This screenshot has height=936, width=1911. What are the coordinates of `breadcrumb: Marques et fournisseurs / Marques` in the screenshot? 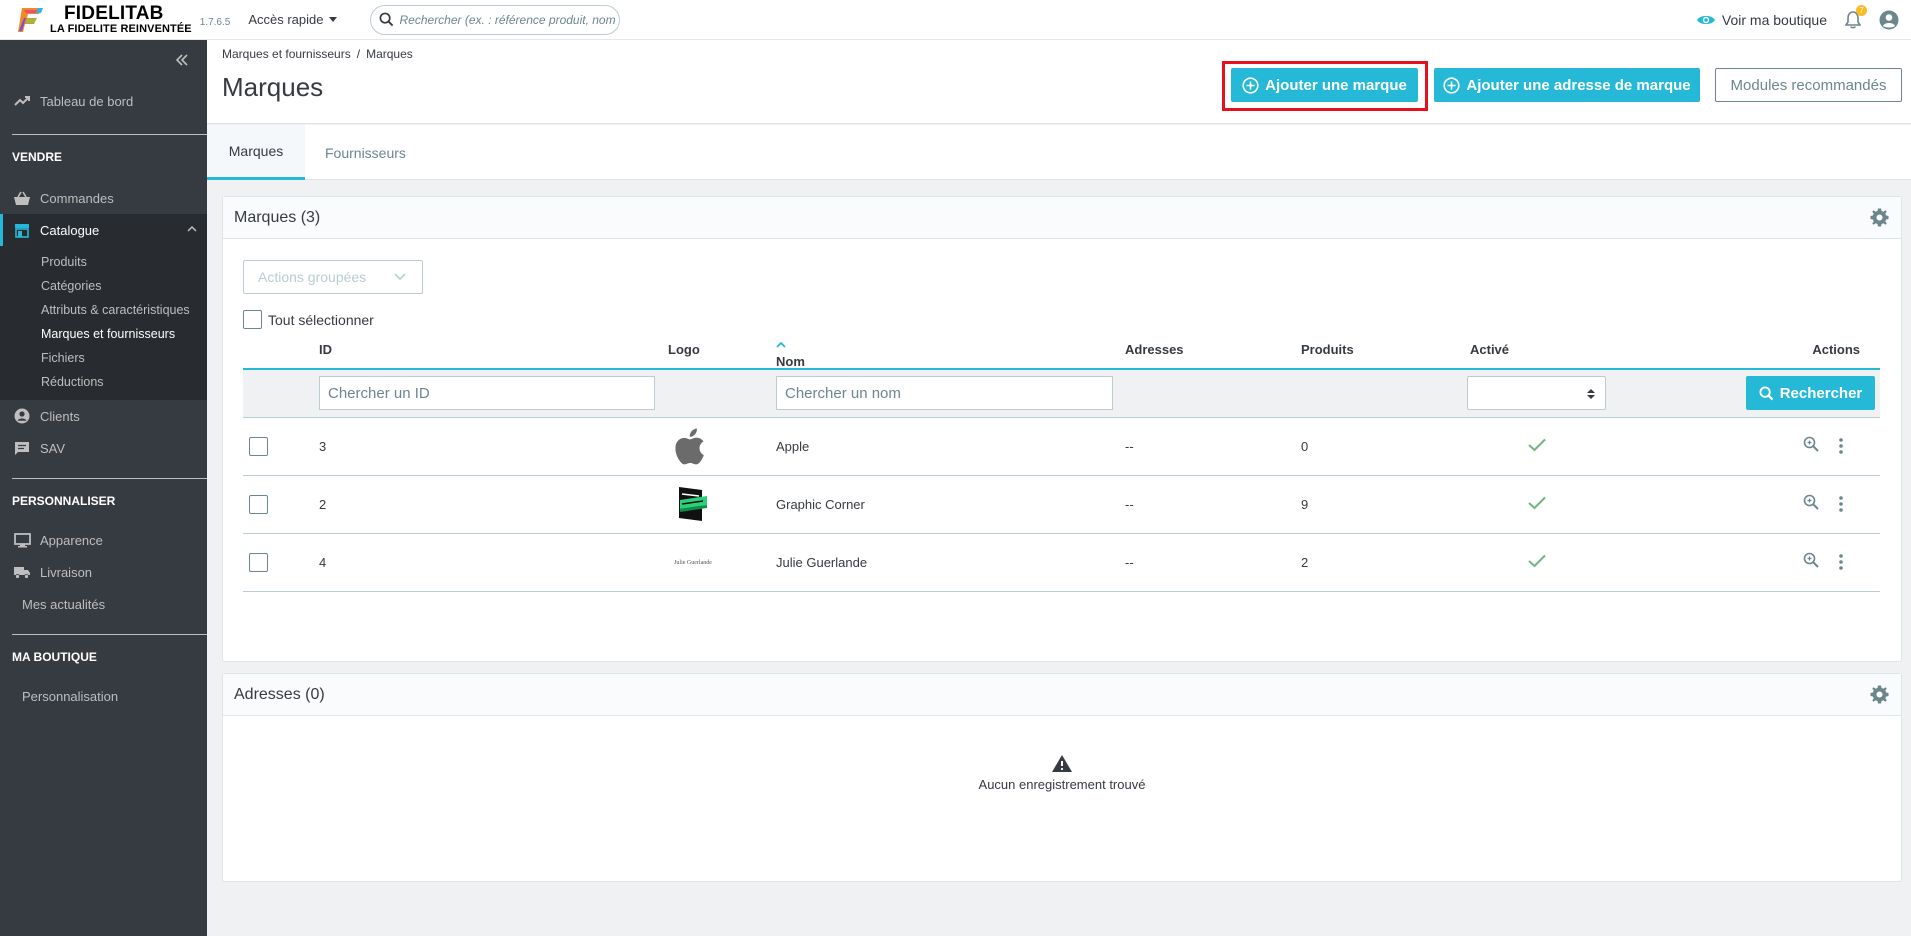 It's located at (317, 54).